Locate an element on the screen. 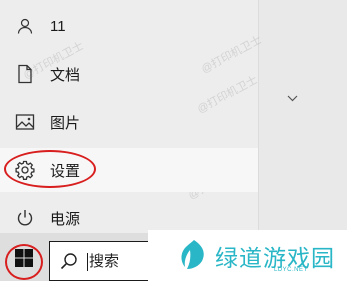 The image size is (347, 281). windows-logo-icon is located at coordinates (24, 260).